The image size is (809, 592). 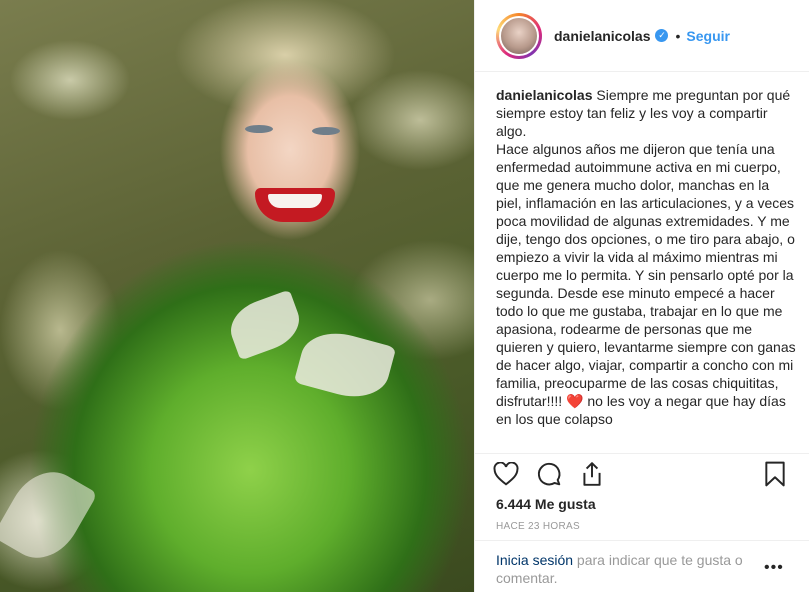 What do you see at coordinates (538, 526) in the screenshot?
I see `post-timestamp: HACE 23 HORAS` at bounding box center [538, 526].